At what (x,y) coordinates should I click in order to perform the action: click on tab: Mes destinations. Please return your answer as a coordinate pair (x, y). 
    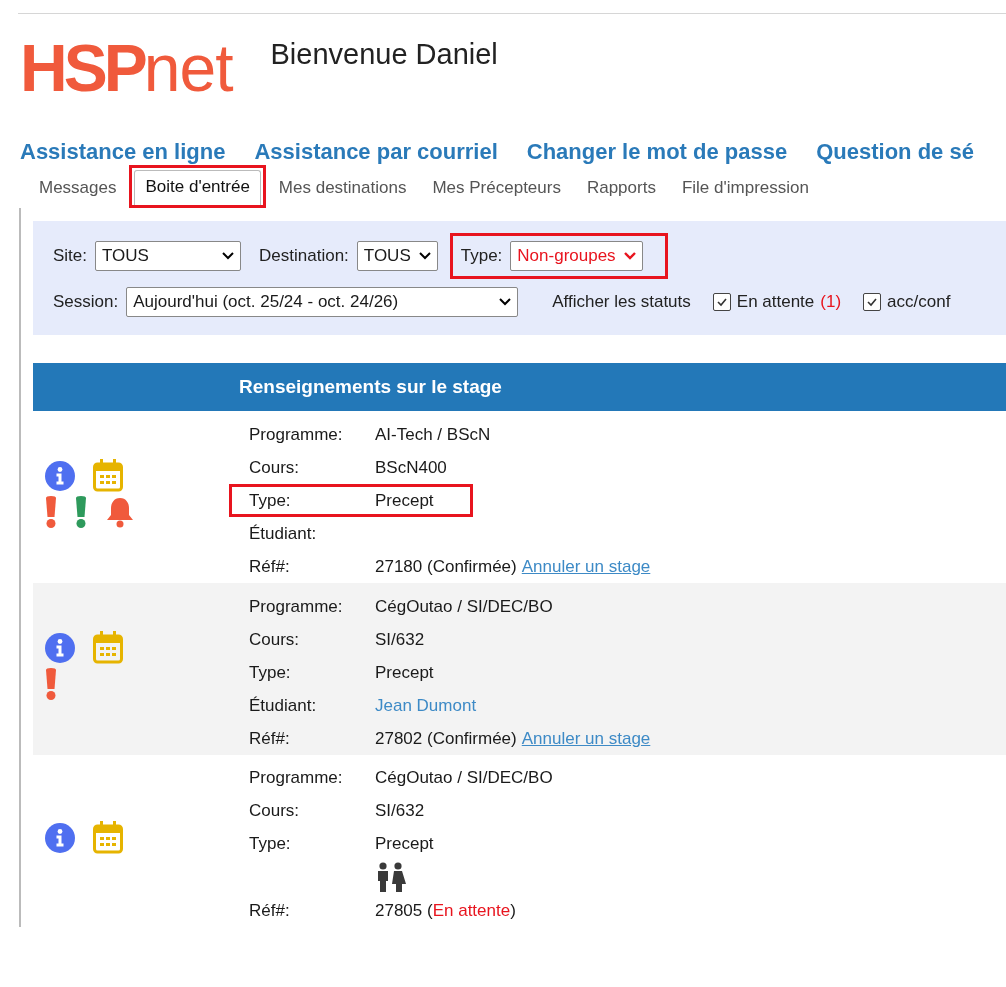
    Looking at the image, I should click on (342, 189).